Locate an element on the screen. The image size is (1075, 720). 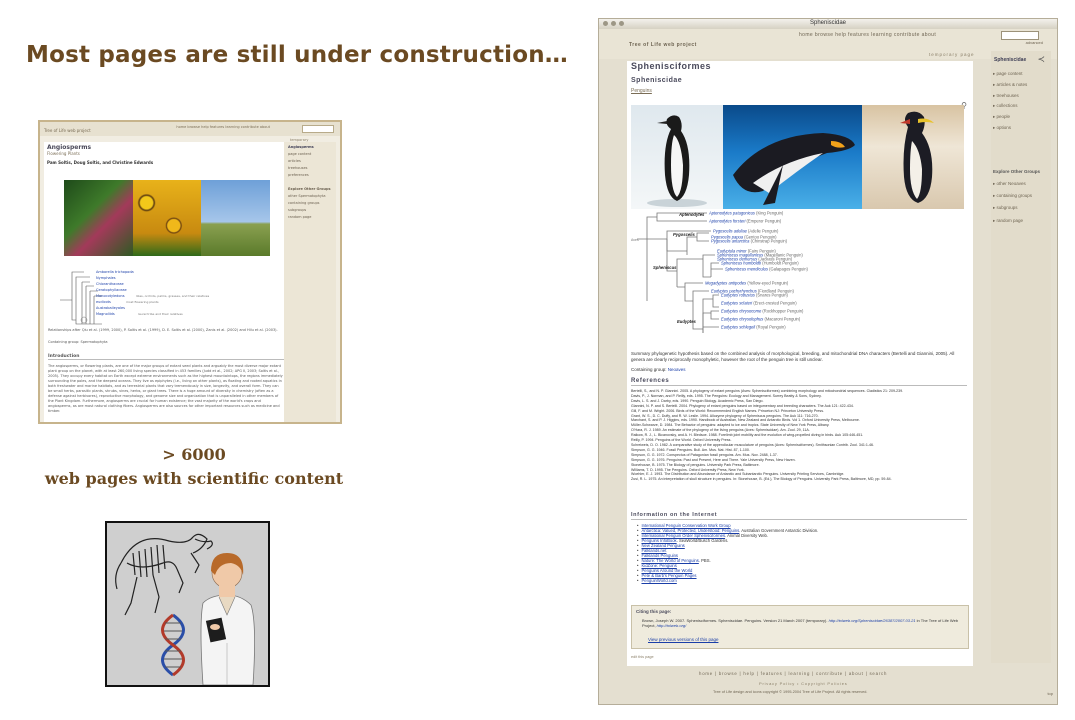
thumb-temporary: temporary is located at coordinates (299, 140).